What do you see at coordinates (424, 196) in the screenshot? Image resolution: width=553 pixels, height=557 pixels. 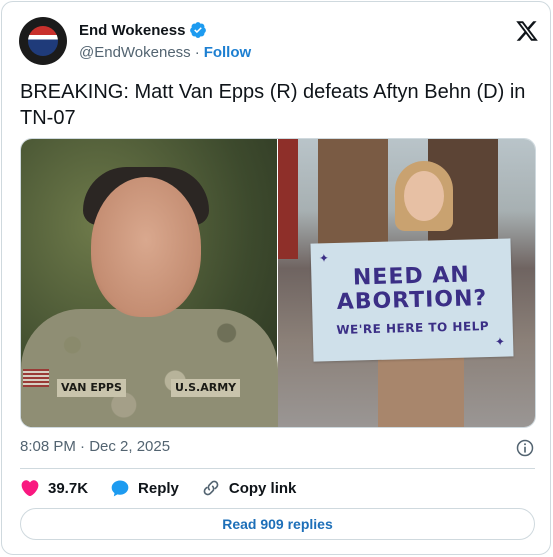 I see `woman-face` at bounding box center [424, 196].